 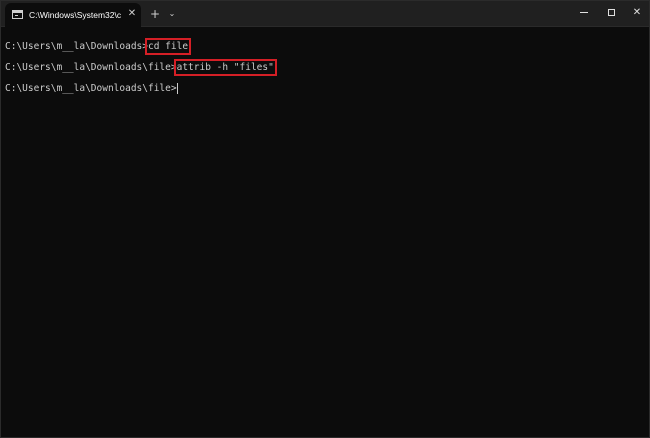 What do you see at coordinates (325, 14) in the screenshot?
I see `title-bar: C:\Windows\System32\cmd.e ✕ + ⌄ ✕` at bounding box center [325, 14].